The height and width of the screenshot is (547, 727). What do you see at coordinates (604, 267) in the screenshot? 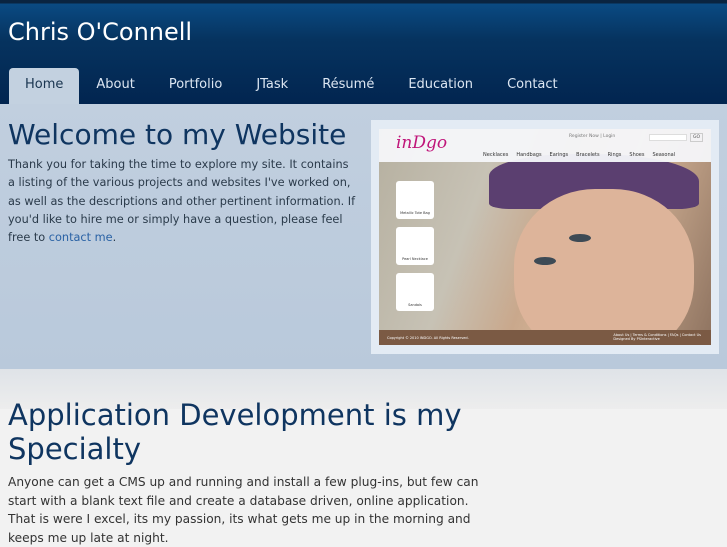
I see `face-shape` at bounding box center [604, 267].